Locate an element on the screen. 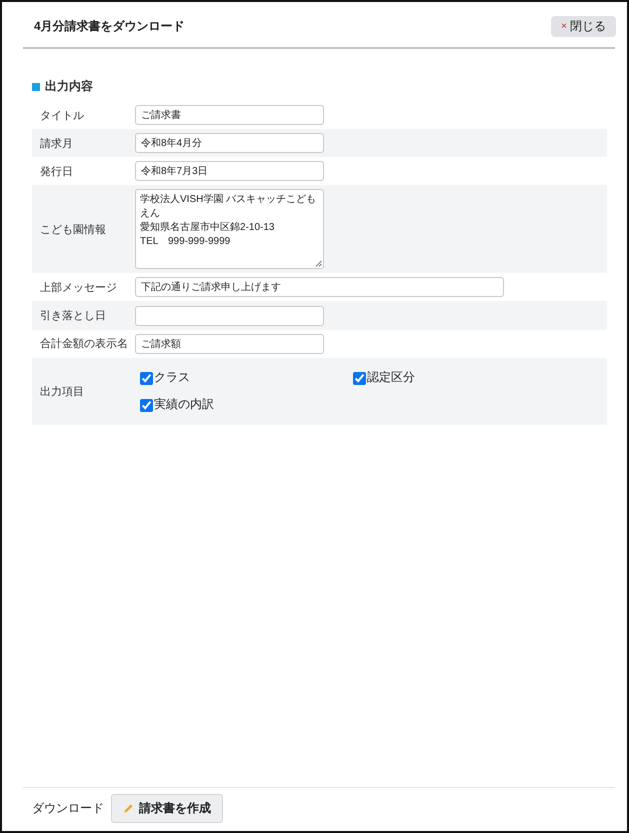 This screenshot has height=833, width=629. field-label: 請求月 is located at coordinates (56, 143).